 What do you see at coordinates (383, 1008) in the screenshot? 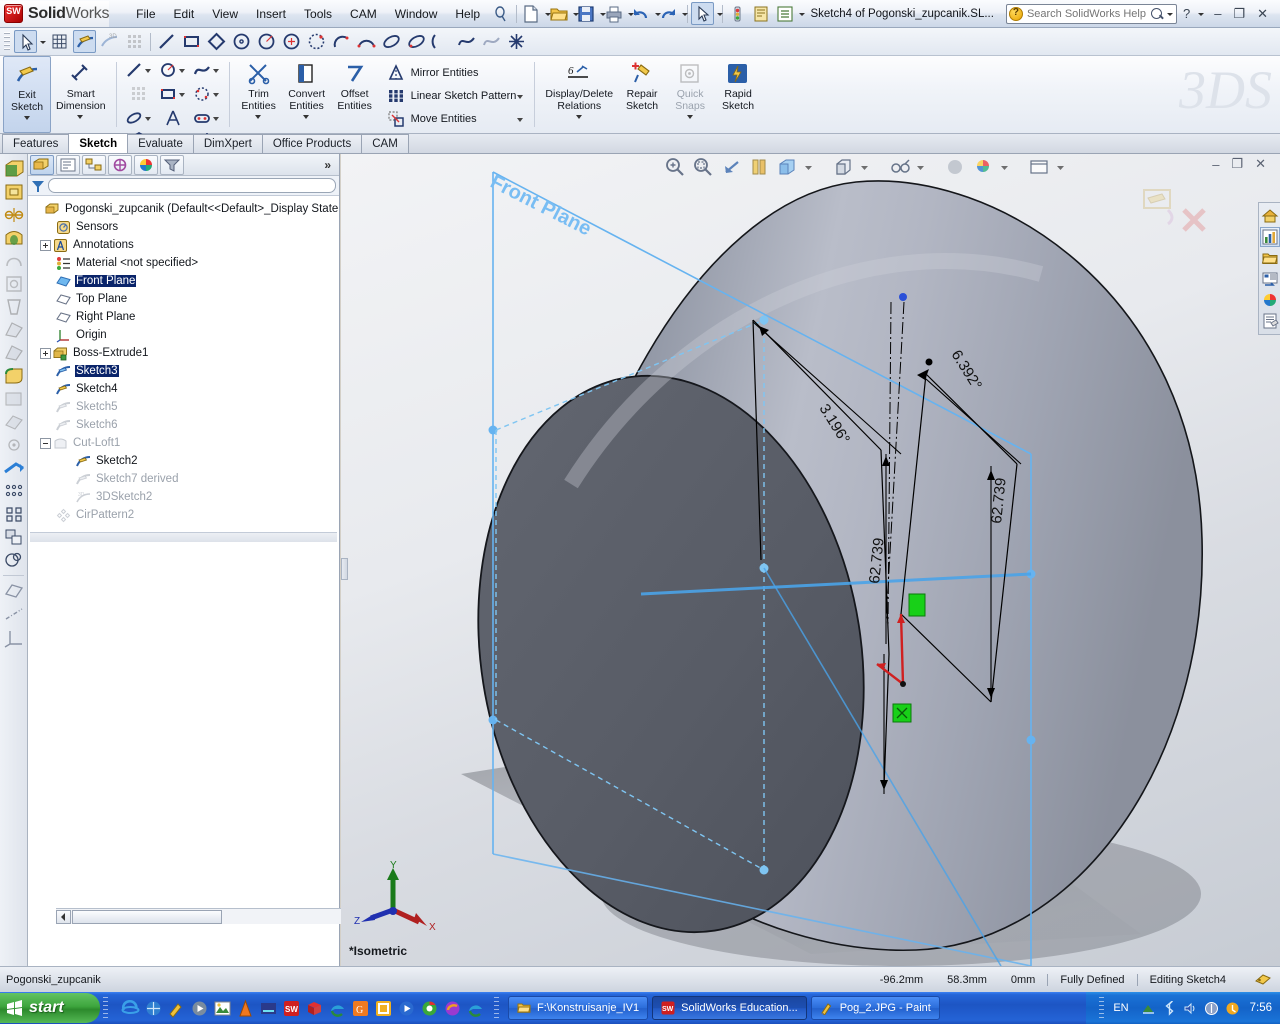
I see `office-icon` at bounding box center [383, 1008].